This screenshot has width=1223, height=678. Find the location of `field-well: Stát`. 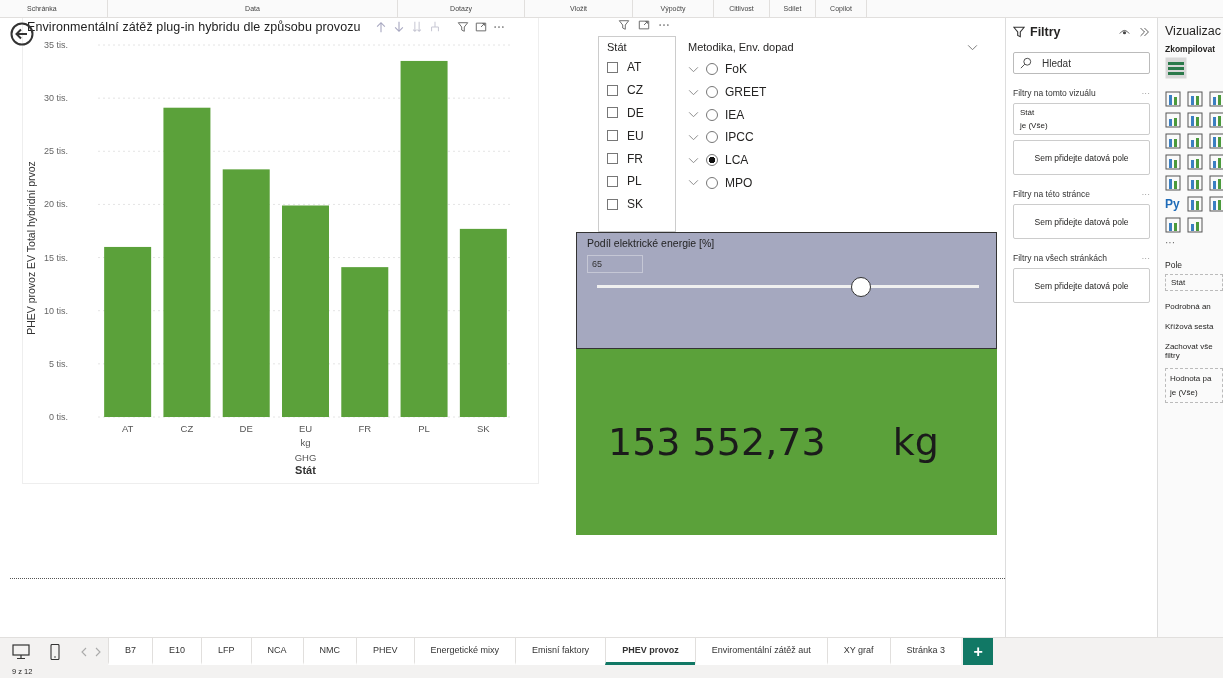

field-well: Stát is located at coordinates (1194, 282).